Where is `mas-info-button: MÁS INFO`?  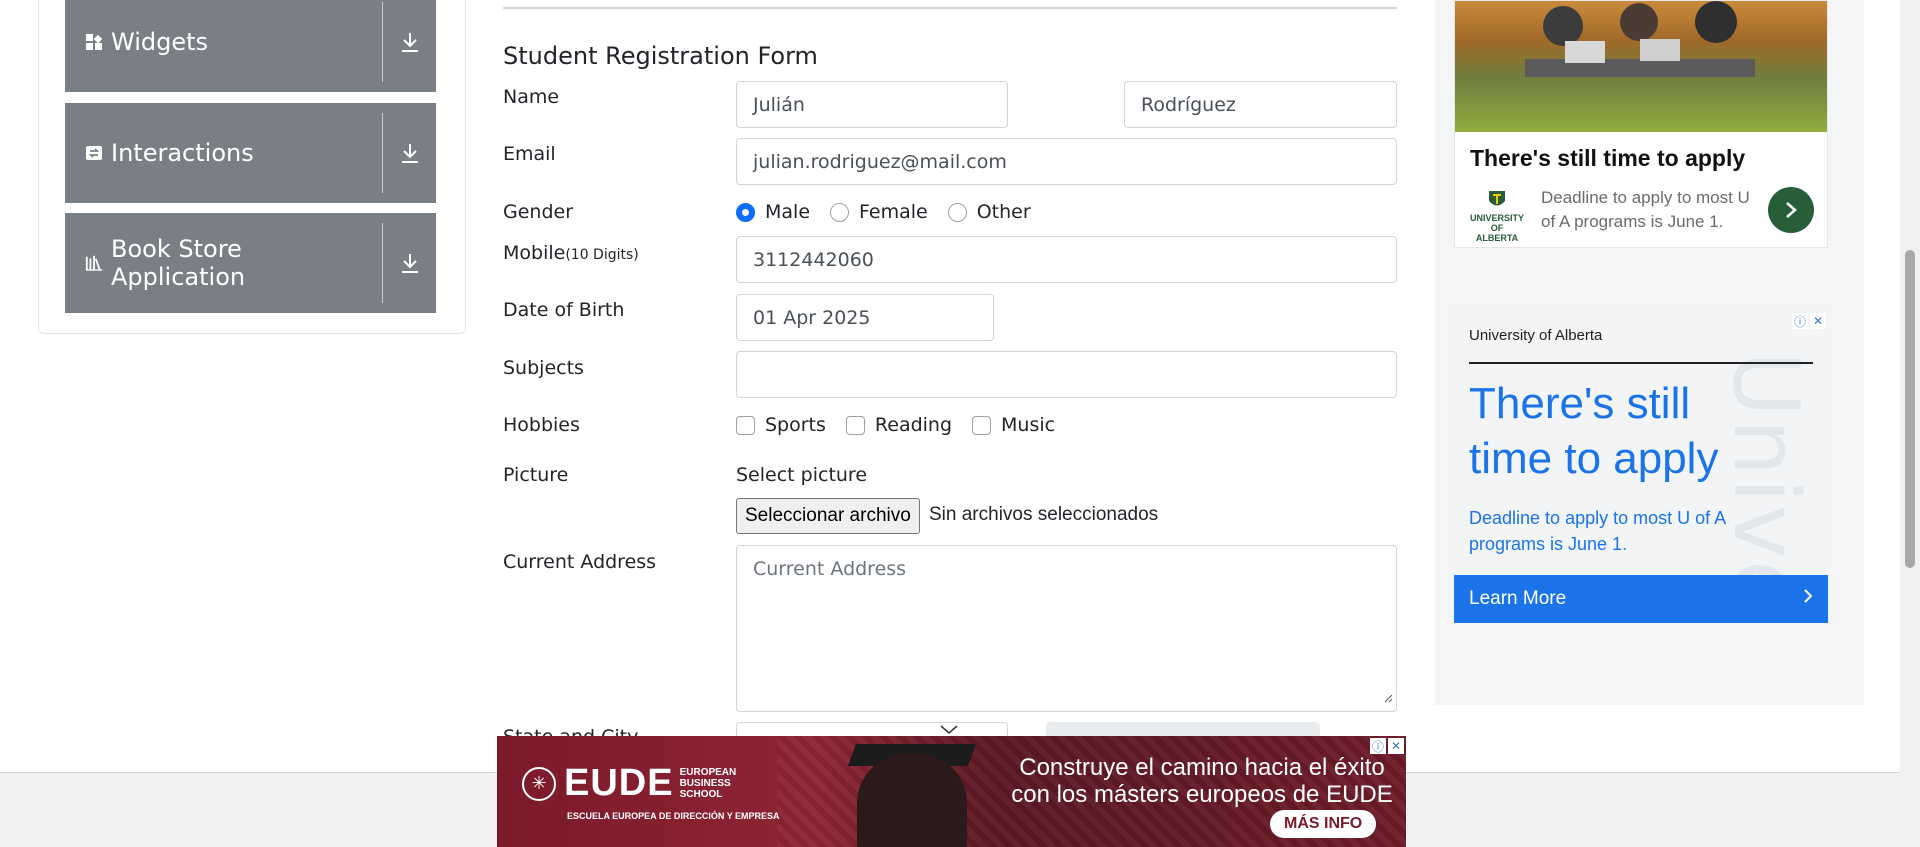 mas-info-button: MÁS INFO is located at coordinates (1323, 824).